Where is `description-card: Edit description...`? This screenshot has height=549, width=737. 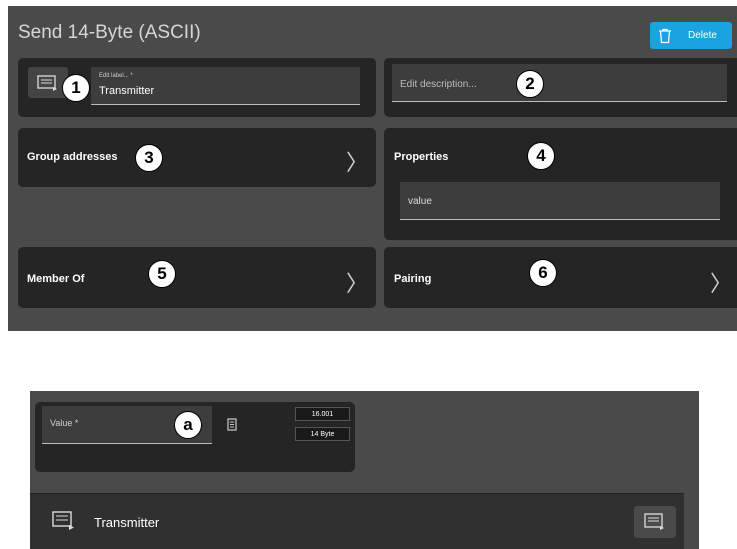 description-card: Edit description... is located at coordinates (560, 87).